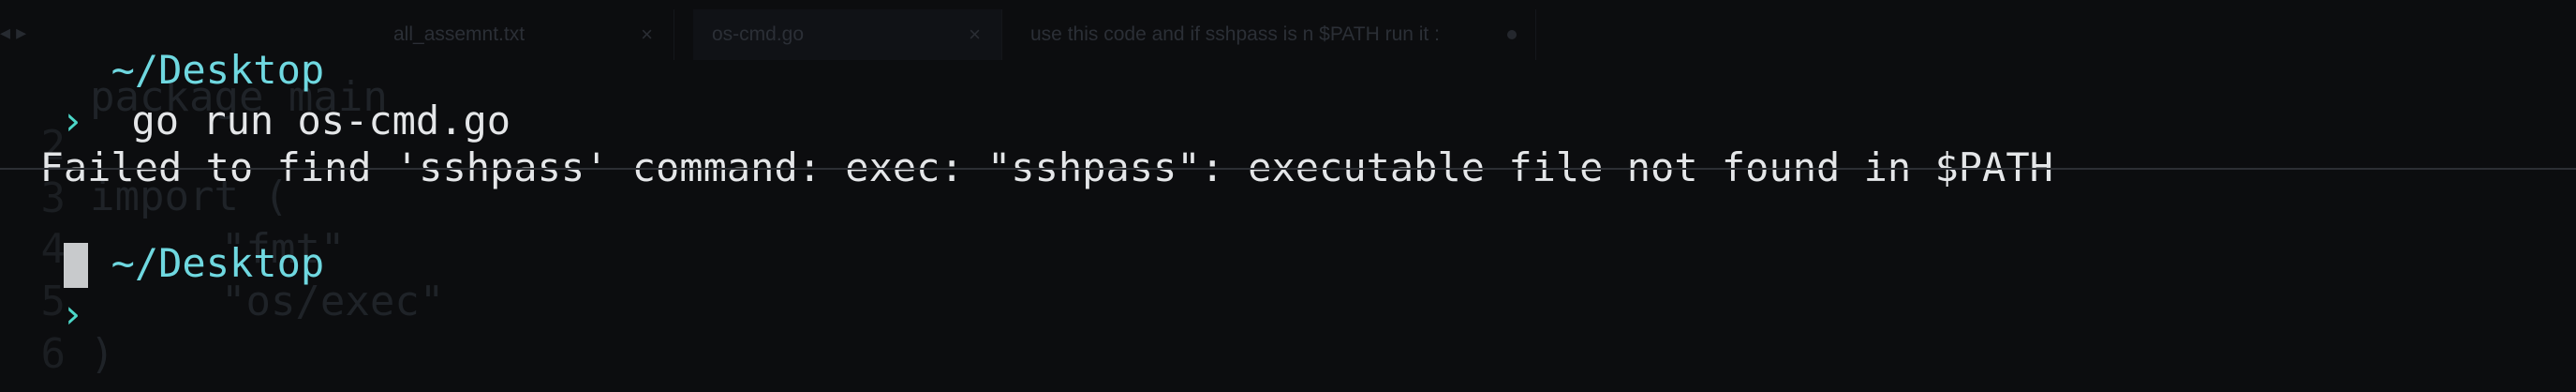 The width and height of the screenshot is (2576, 392). I want to click on close-icon: ×, so click(975, 34).